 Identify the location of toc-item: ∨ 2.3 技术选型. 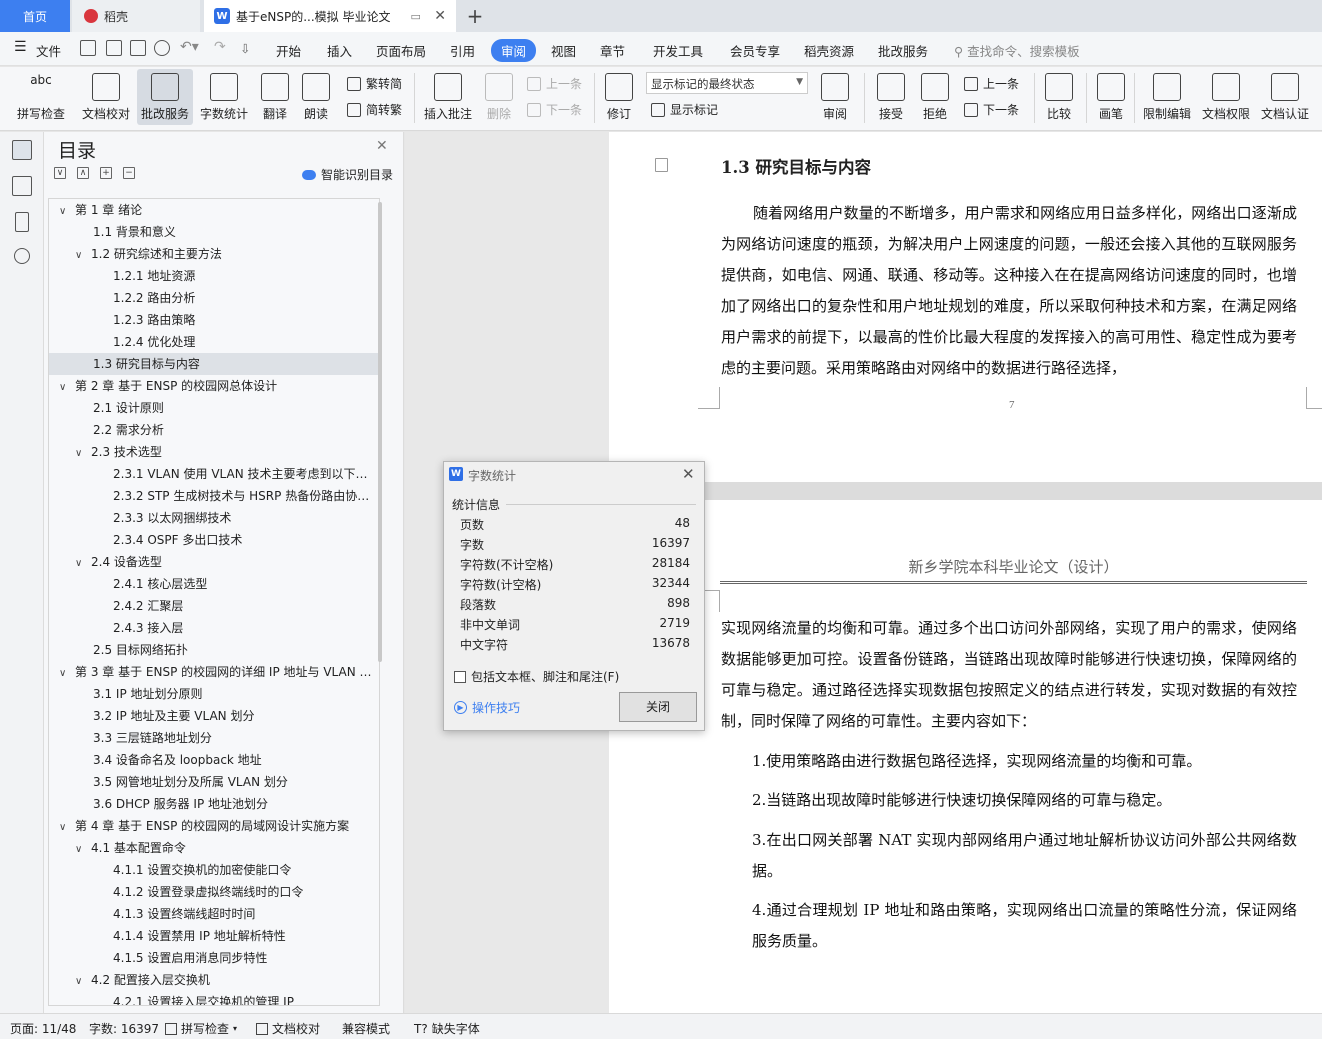
(214, 452).